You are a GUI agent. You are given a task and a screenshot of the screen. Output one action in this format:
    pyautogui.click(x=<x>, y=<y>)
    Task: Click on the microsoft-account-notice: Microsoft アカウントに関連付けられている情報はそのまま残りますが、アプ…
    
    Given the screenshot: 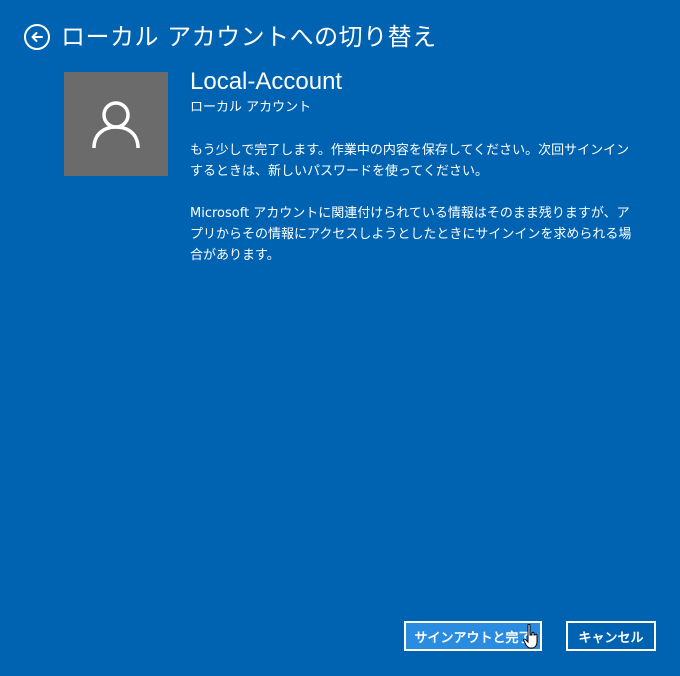 What is the action you would take?
    pyautogui.click(x=411, y=234)
    